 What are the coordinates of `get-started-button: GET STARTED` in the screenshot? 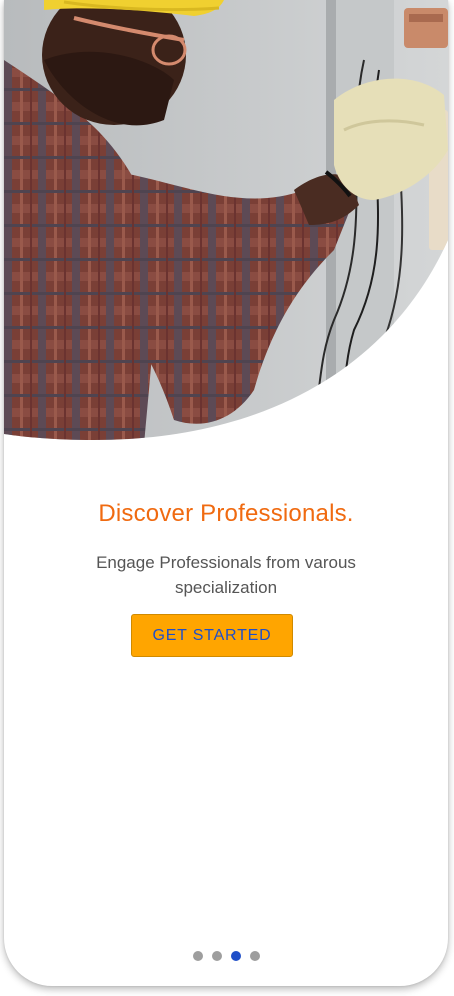 It's located at (212, 635).